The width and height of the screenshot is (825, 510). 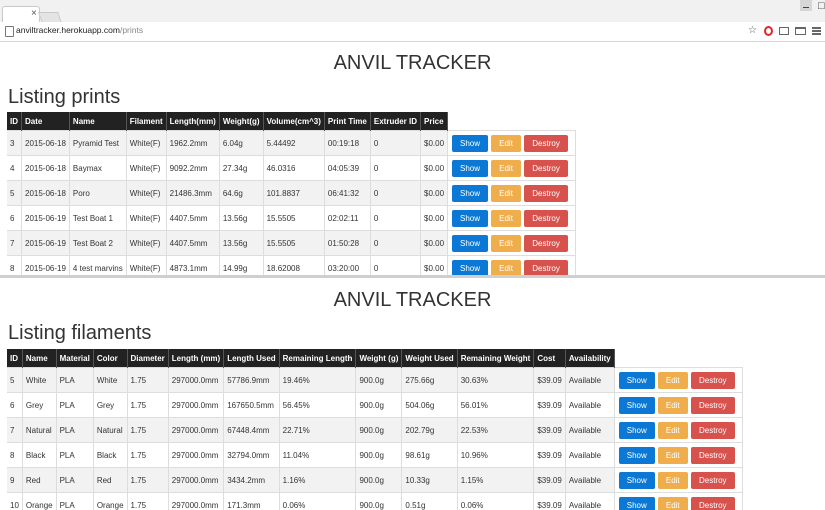 I want to click on table-cell: 900.0g, so click(x=379, y=380).